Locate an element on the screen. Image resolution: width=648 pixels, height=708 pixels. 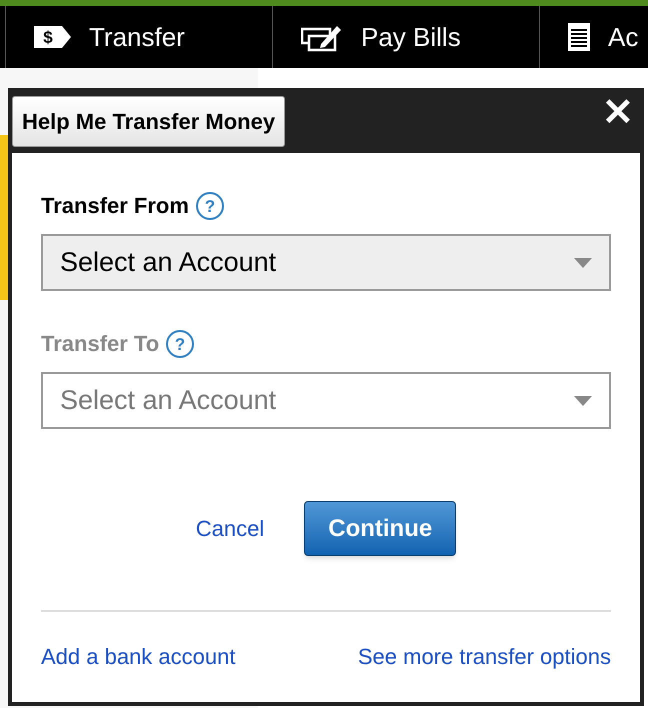
continue-button: Continue is located at coordinates (380, 528).